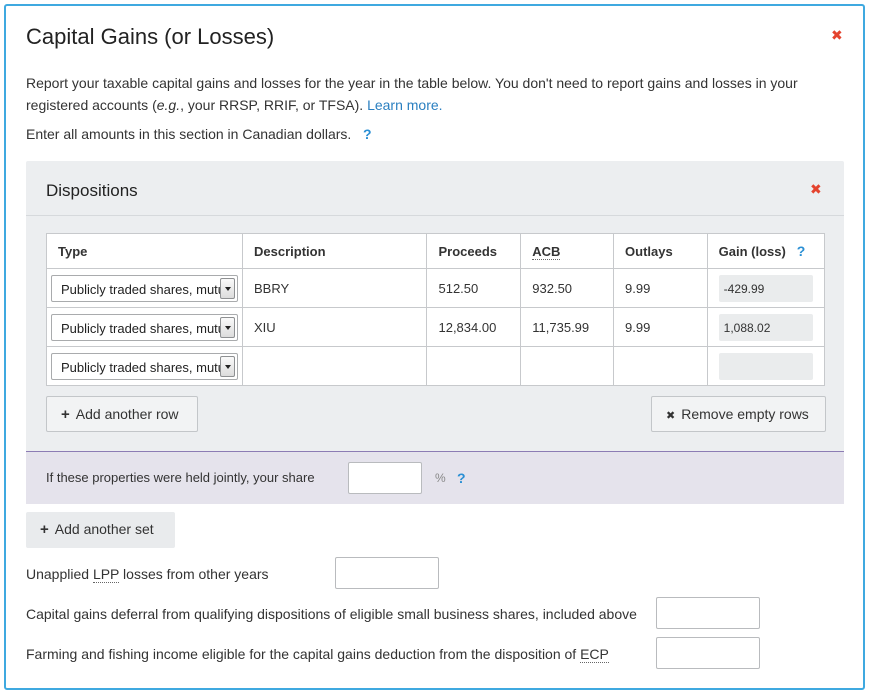 This screenshot has width=871, height=696. Describe the element at coordinates (59, 574) in the screenshot. I see `lpp-prefix: Unapplied` at that location.